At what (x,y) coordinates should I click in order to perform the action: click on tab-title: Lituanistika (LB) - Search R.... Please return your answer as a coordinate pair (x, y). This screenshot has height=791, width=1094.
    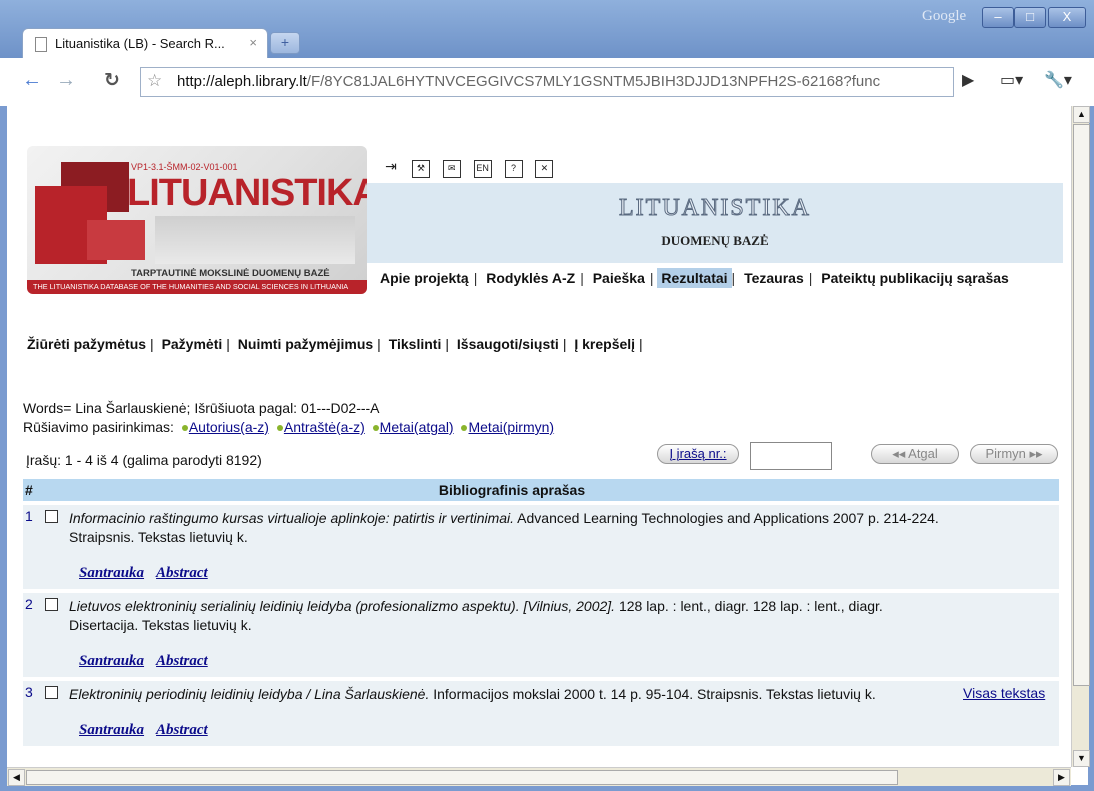
    Looking at the image, I should click on (140, 43).